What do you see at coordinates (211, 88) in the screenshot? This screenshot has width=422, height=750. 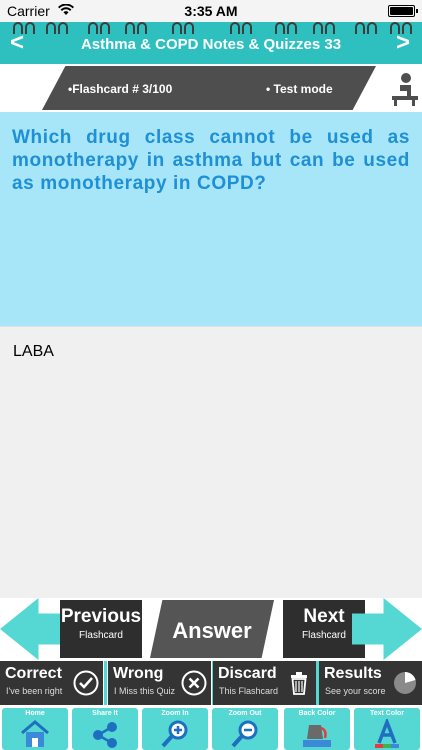 I see `info-bar: •Flashcard # 3/100 • Test mode` at bounding box center [211, 88].